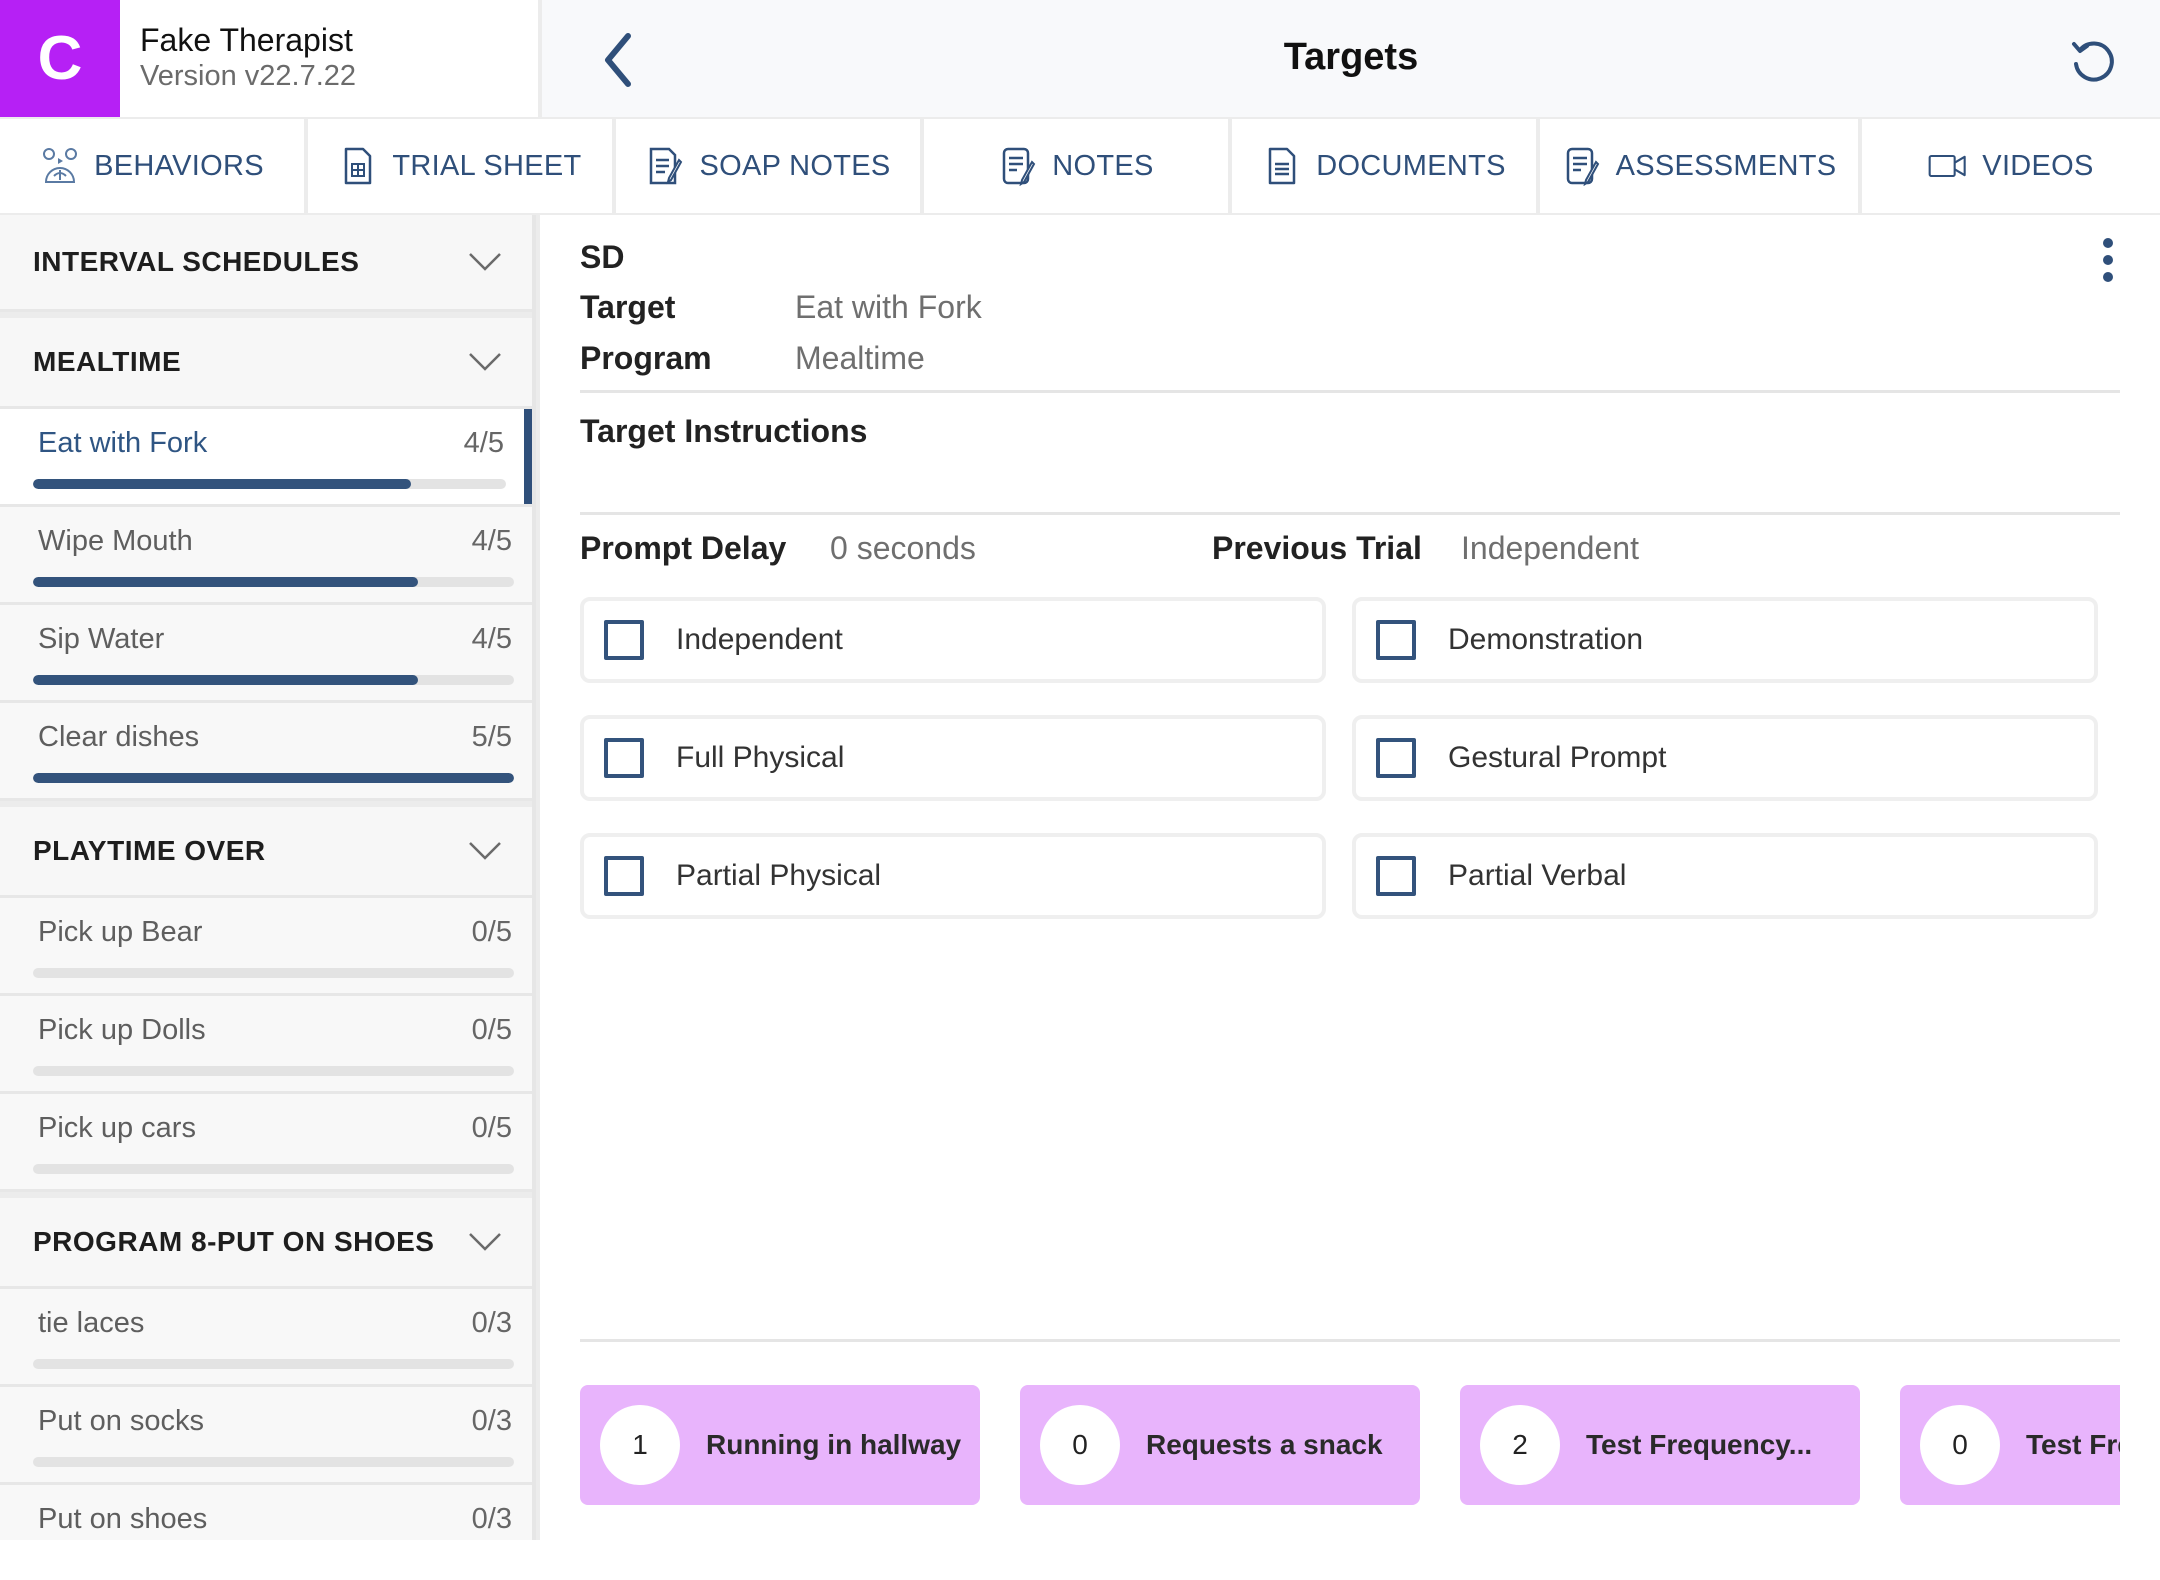 This screenshot has width=2160, height=1580. What do you see at coordinates (1550, 548) in the screenshot?
I see `previous-trial-value: Independent` at bounding box center [1550, 548].